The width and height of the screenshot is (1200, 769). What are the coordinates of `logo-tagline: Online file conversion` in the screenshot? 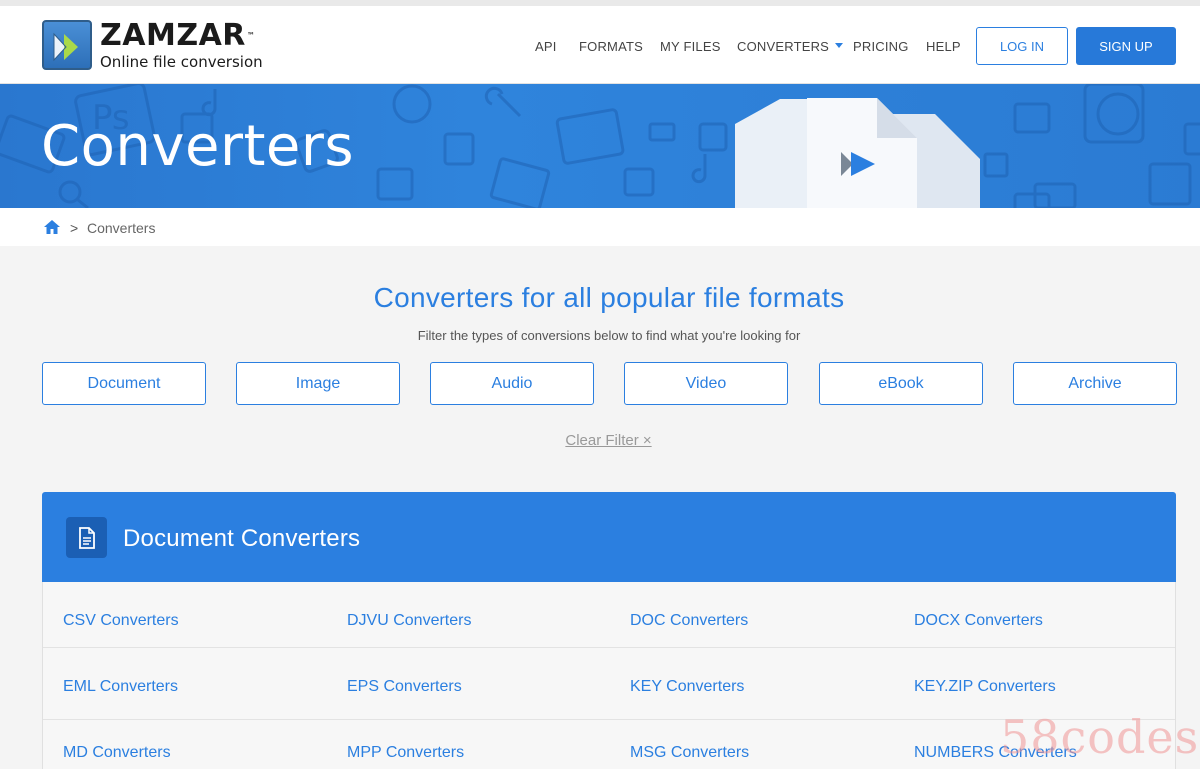 It's located at (181, 62).